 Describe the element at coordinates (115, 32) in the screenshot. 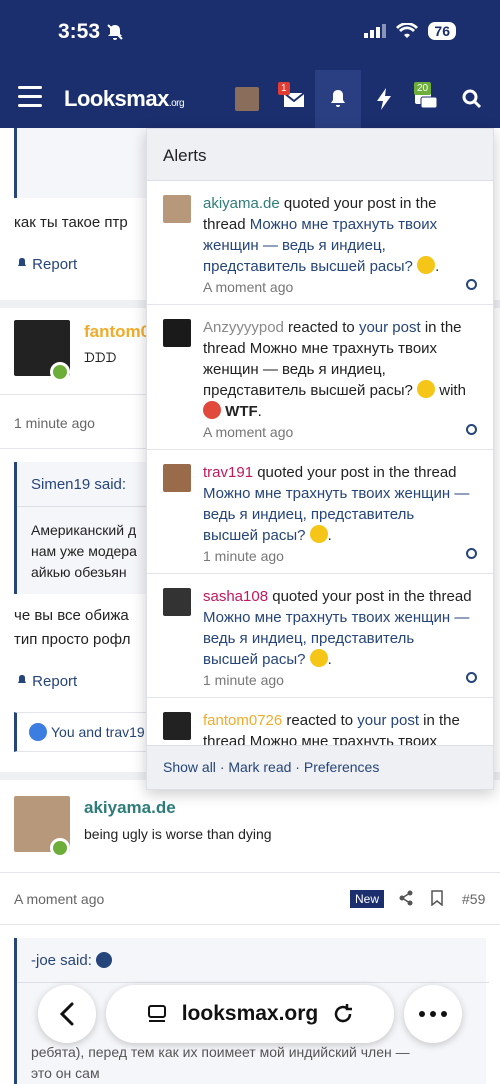

I see `mute-bell-icon` at that location.